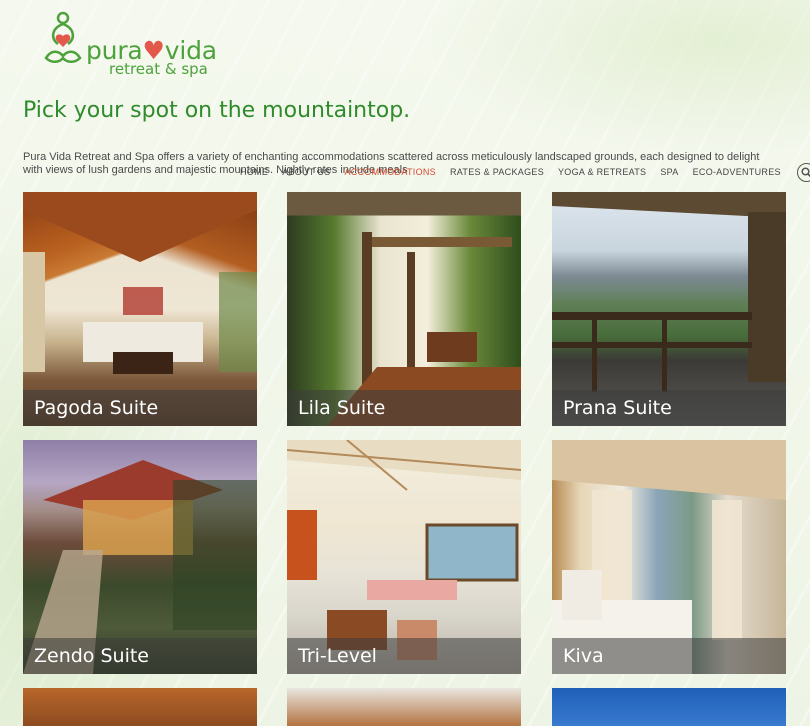 The height and width of the screenshot is (726, 810). I want to click on room-name: Pagoda Suite, so click(140, 408).